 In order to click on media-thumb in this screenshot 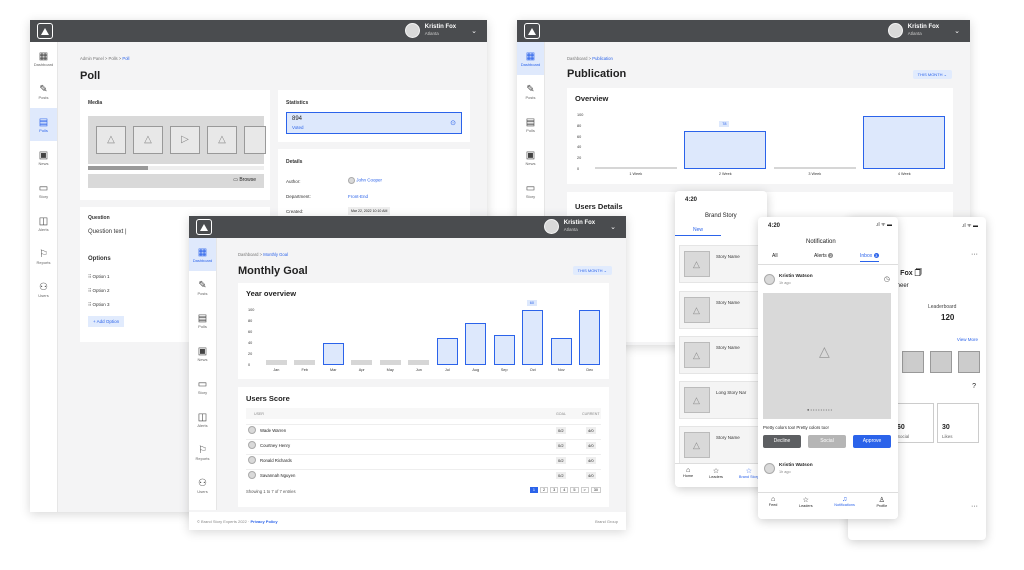, I will do `click(255, 140)`.